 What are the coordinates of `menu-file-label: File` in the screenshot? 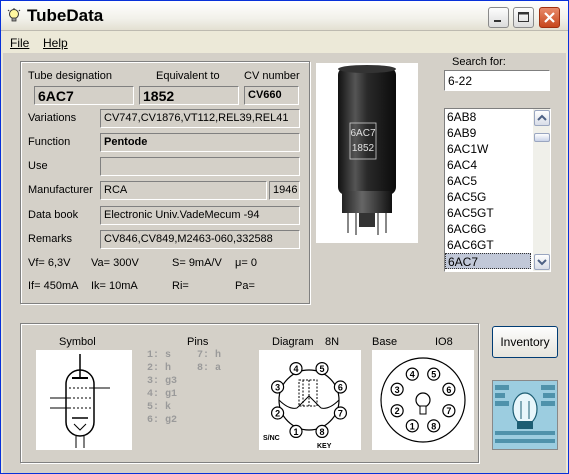 It's located at (20, 43).